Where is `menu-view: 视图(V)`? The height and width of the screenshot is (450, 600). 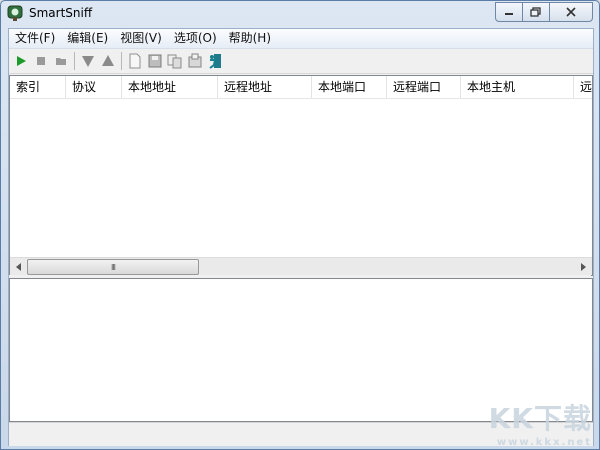 menu-view: 视图(V) is located at coordinates (141, 38).